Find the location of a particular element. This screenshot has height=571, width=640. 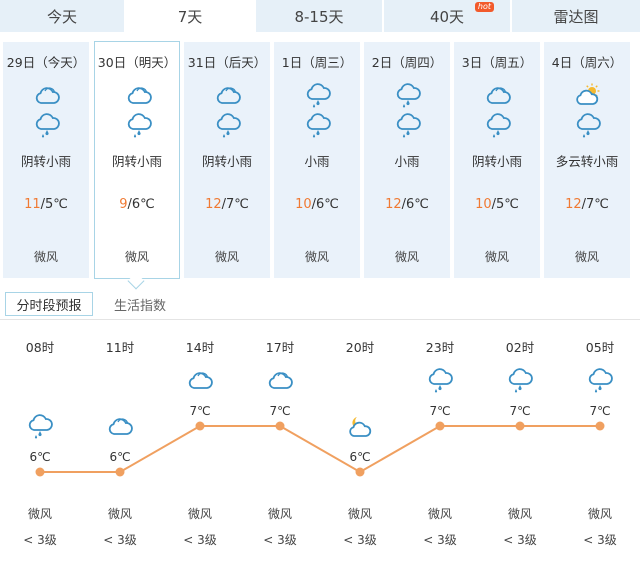

day-column: 2日（周四） 小雨 12/6℃ 微风 is located at coordinates (407, 160).